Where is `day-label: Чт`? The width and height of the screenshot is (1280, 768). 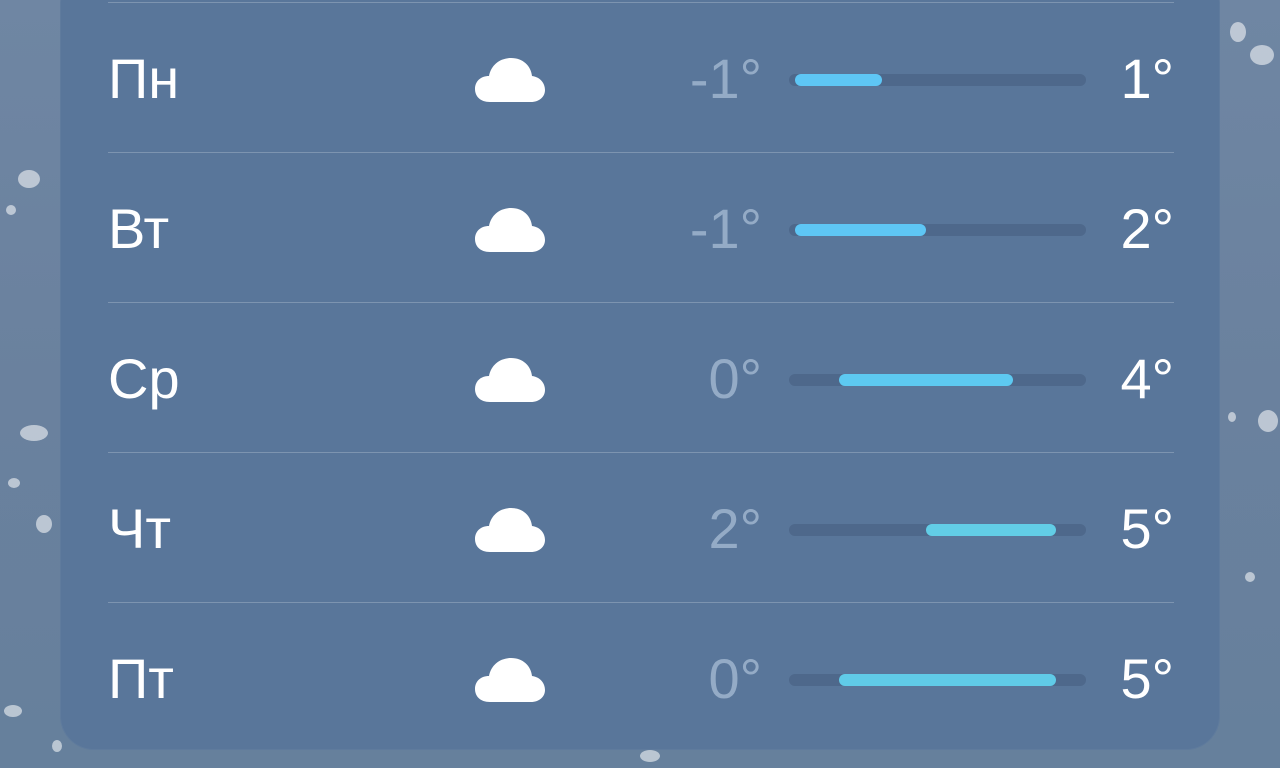
day-label: Чт is located at coordinates (139, 528).